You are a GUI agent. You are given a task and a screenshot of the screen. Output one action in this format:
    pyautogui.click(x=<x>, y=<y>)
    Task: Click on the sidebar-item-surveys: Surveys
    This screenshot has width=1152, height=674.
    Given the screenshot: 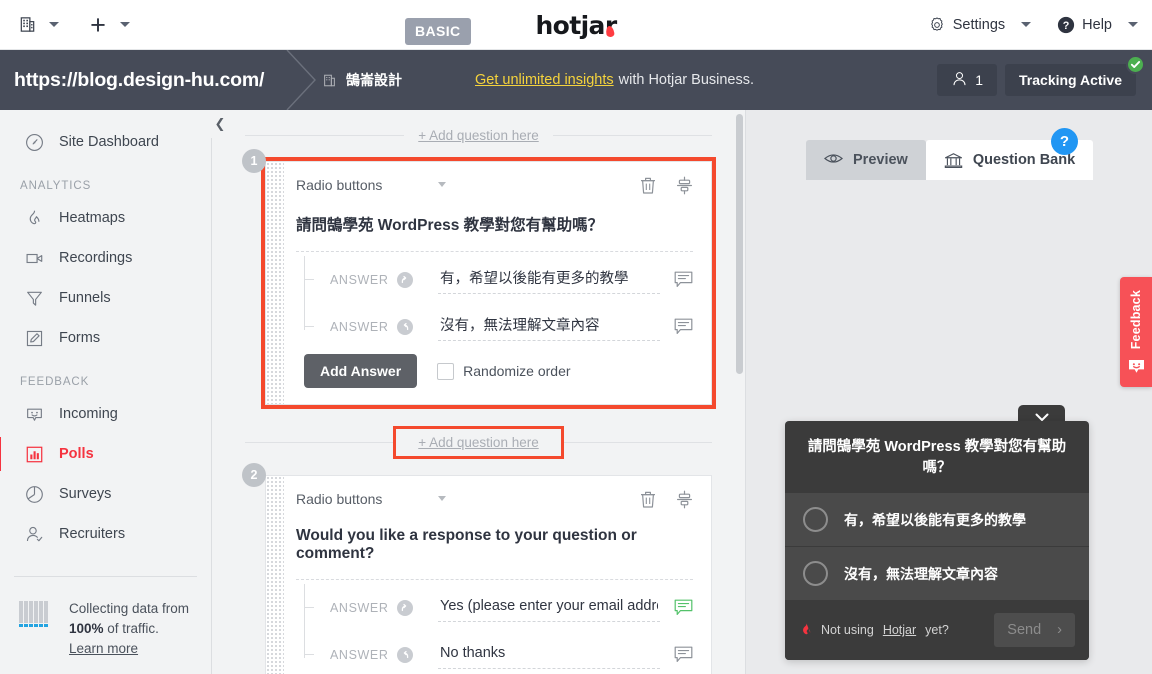 What is the action you would take?
    pyautogui.click(x=105, y=494)
    